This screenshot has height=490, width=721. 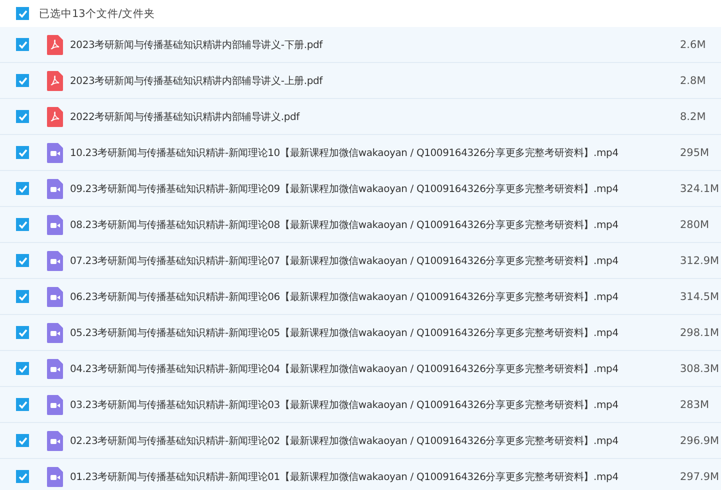 What do you see at coordinates (344, 261) in the screenshot?
I see `file-name: 07.23考研新闻与传播基础知识精讲-新闻理论07【最新课程加微信wakaoyan / Q1009164326分享更多完整考研资料】.mp4` at bounding box center [344, 261].